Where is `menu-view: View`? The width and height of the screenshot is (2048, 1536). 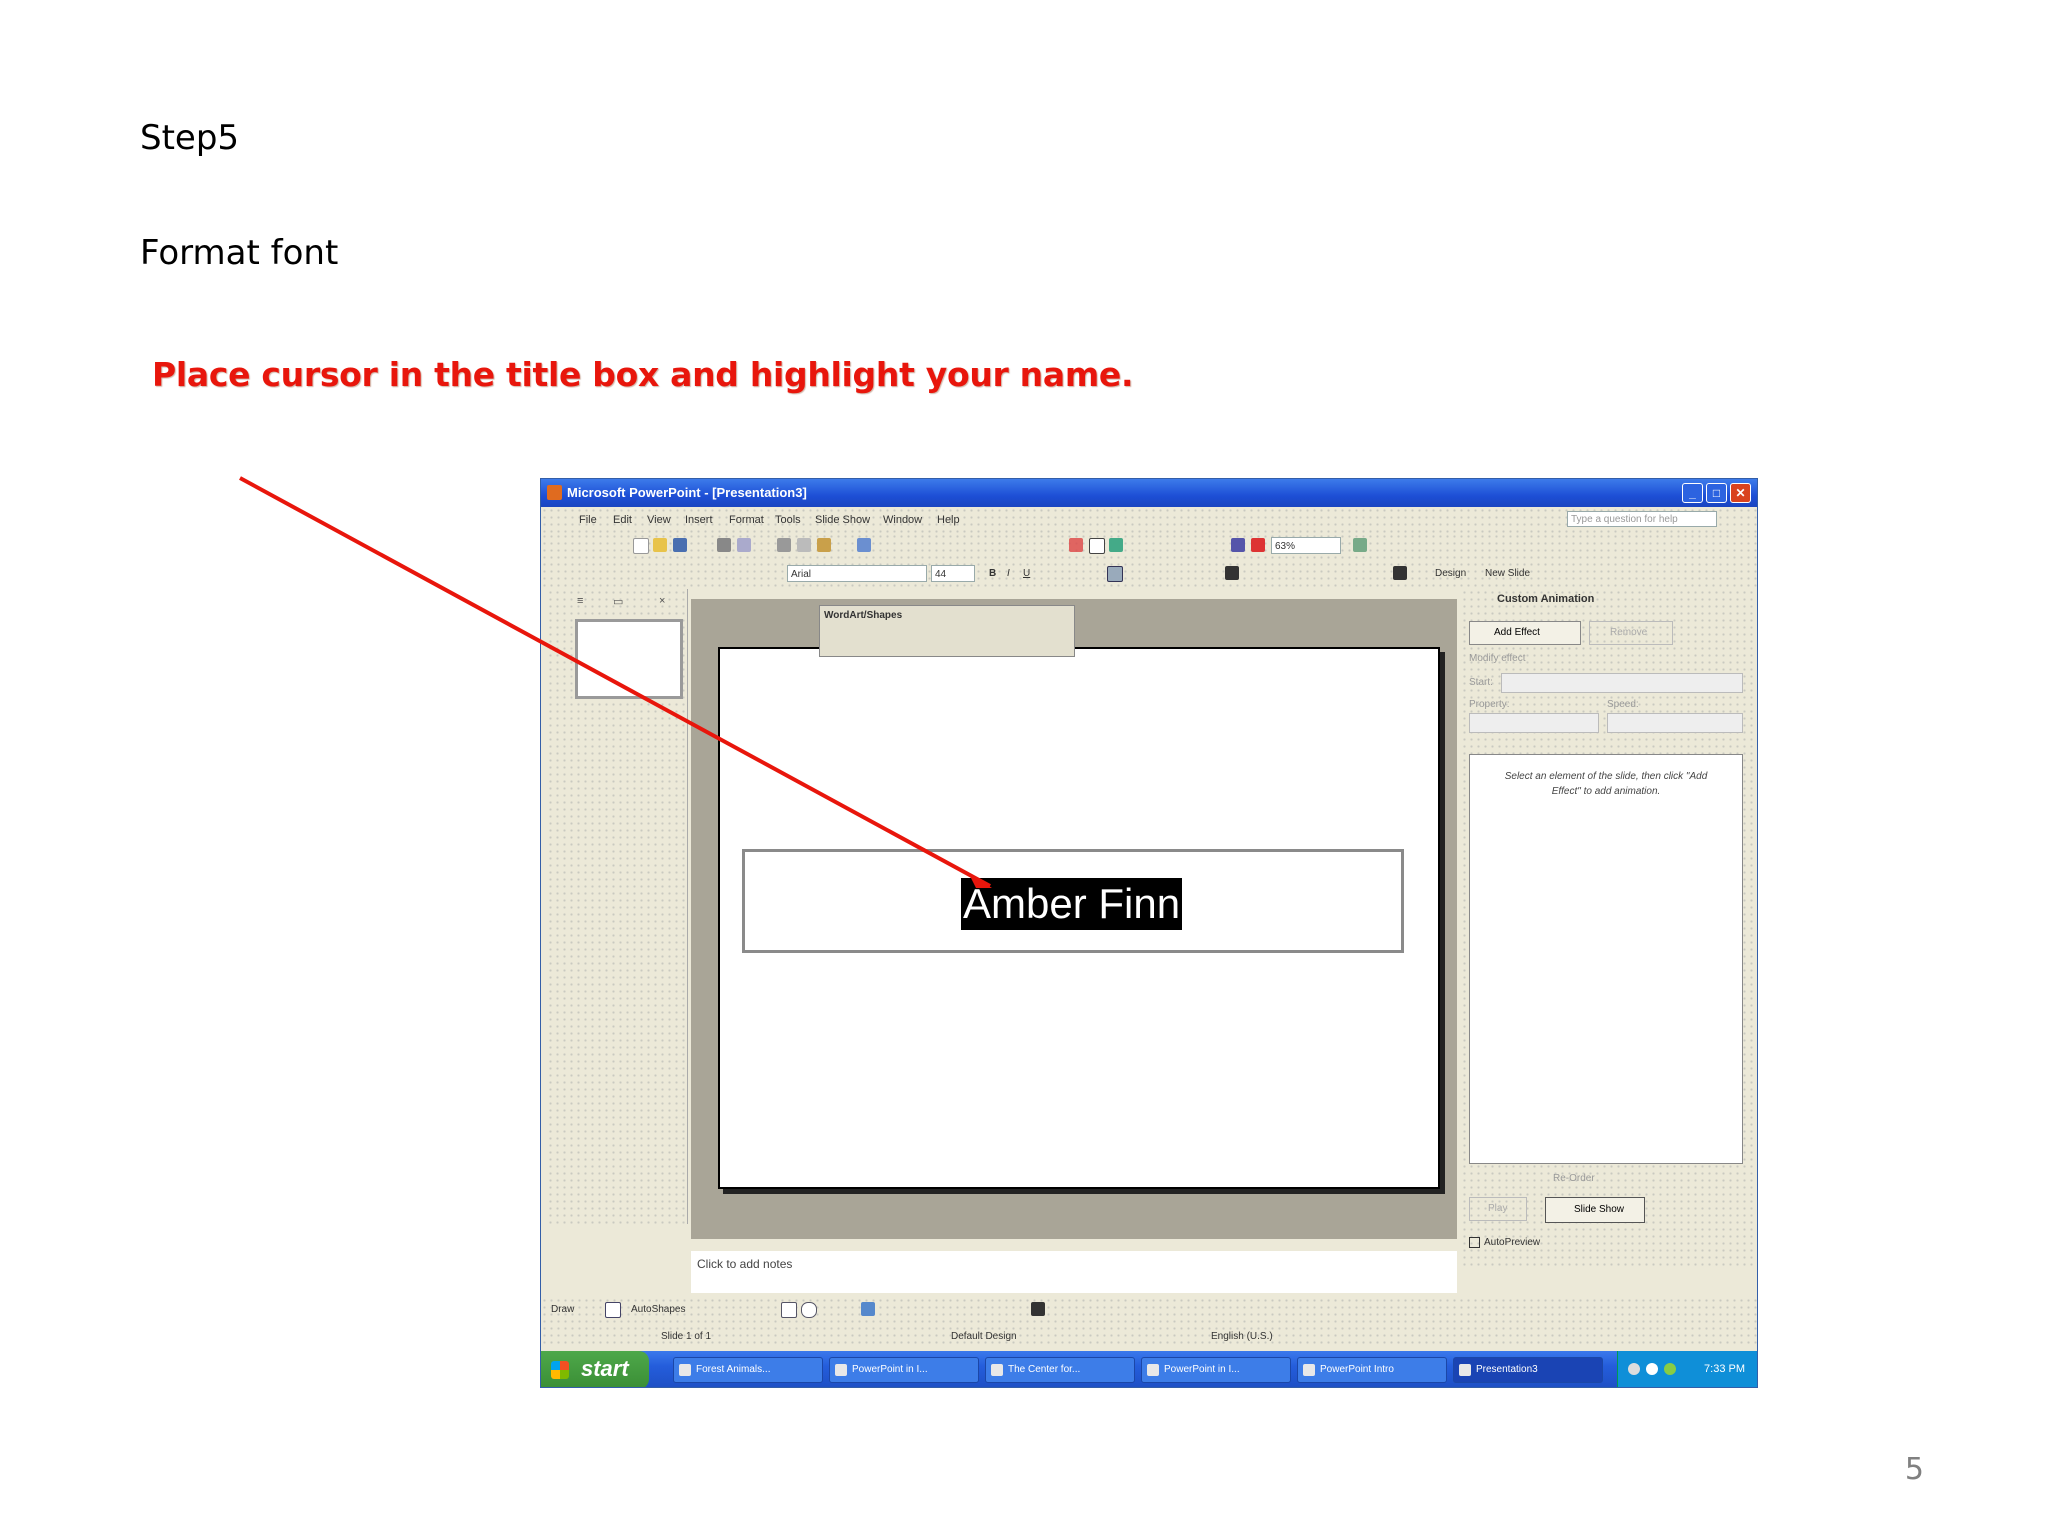 menu-view: View is located at coordinates (659, 520).